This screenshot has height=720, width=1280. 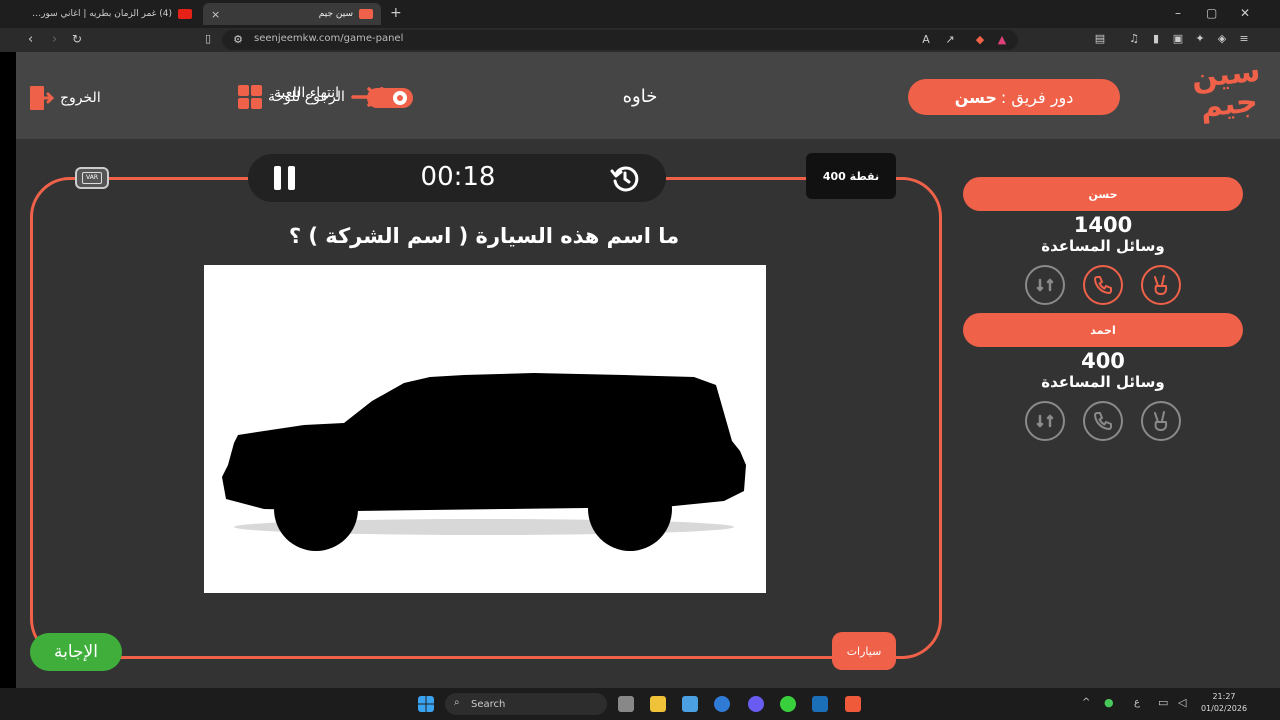 What do you see at coordinates (1103, 361) in the screenshot?
I see `team-score: 400` at bounding box center [1103, 361].